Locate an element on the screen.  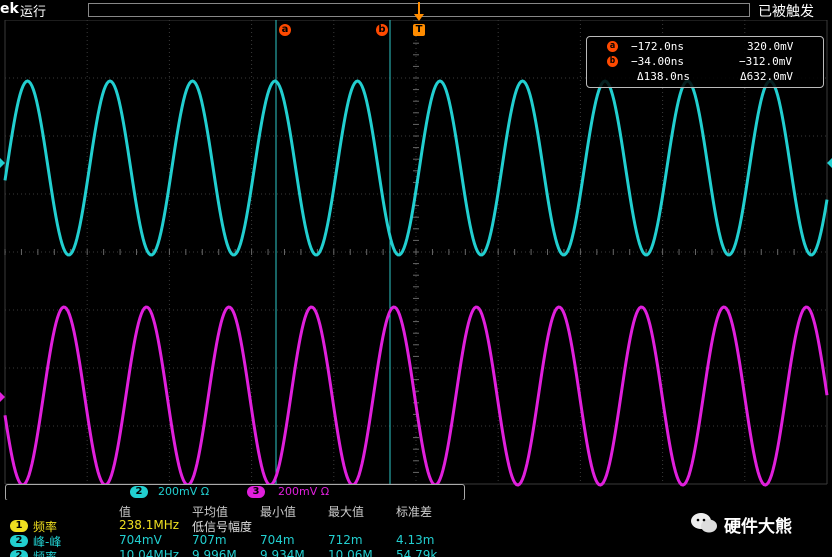
row3-std: 54.79k is located at coordinates (417, 552).